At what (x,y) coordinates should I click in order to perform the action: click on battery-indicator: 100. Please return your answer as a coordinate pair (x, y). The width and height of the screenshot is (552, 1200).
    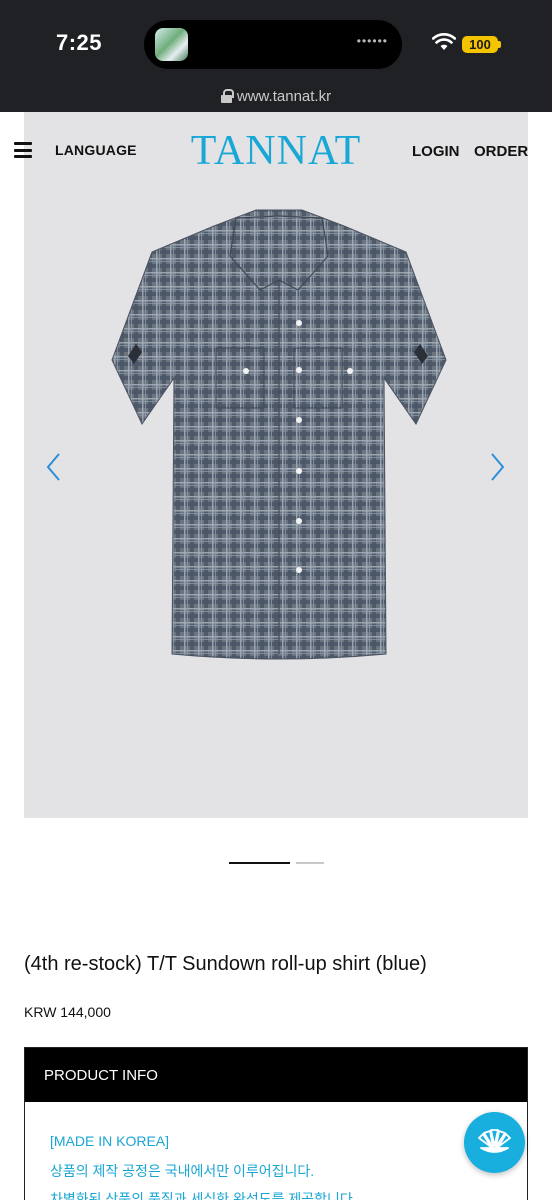
    Looking at the image, I should click on (480, 44).